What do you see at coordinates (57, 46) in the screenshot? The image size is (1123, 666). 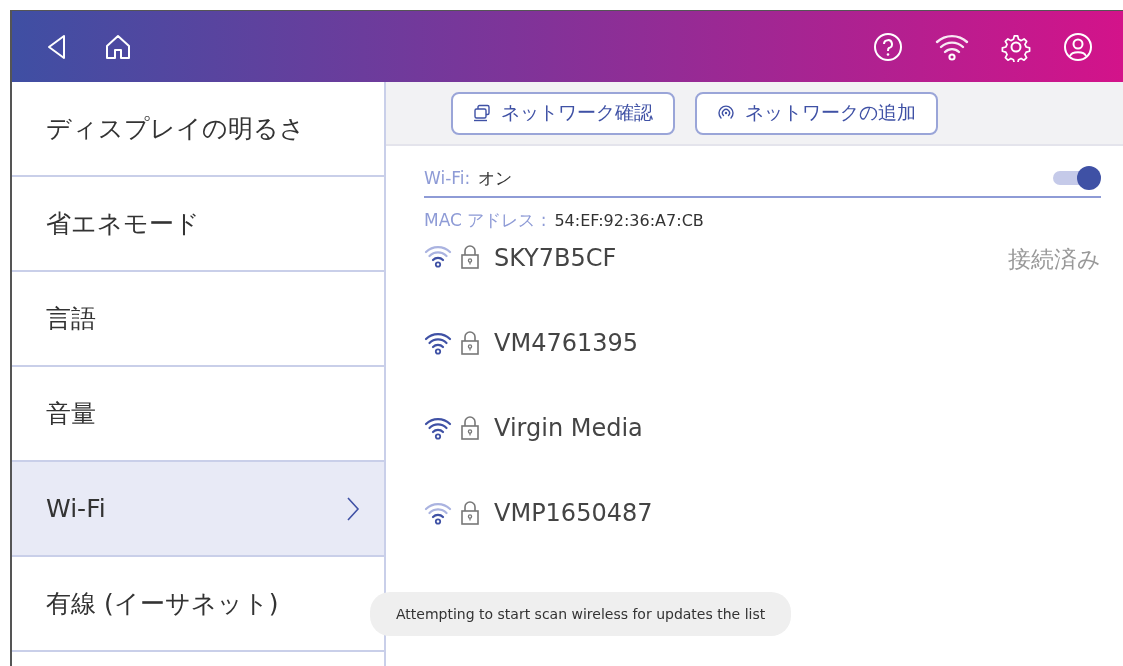 I see `back-icon` at bounding box center [57, 46].